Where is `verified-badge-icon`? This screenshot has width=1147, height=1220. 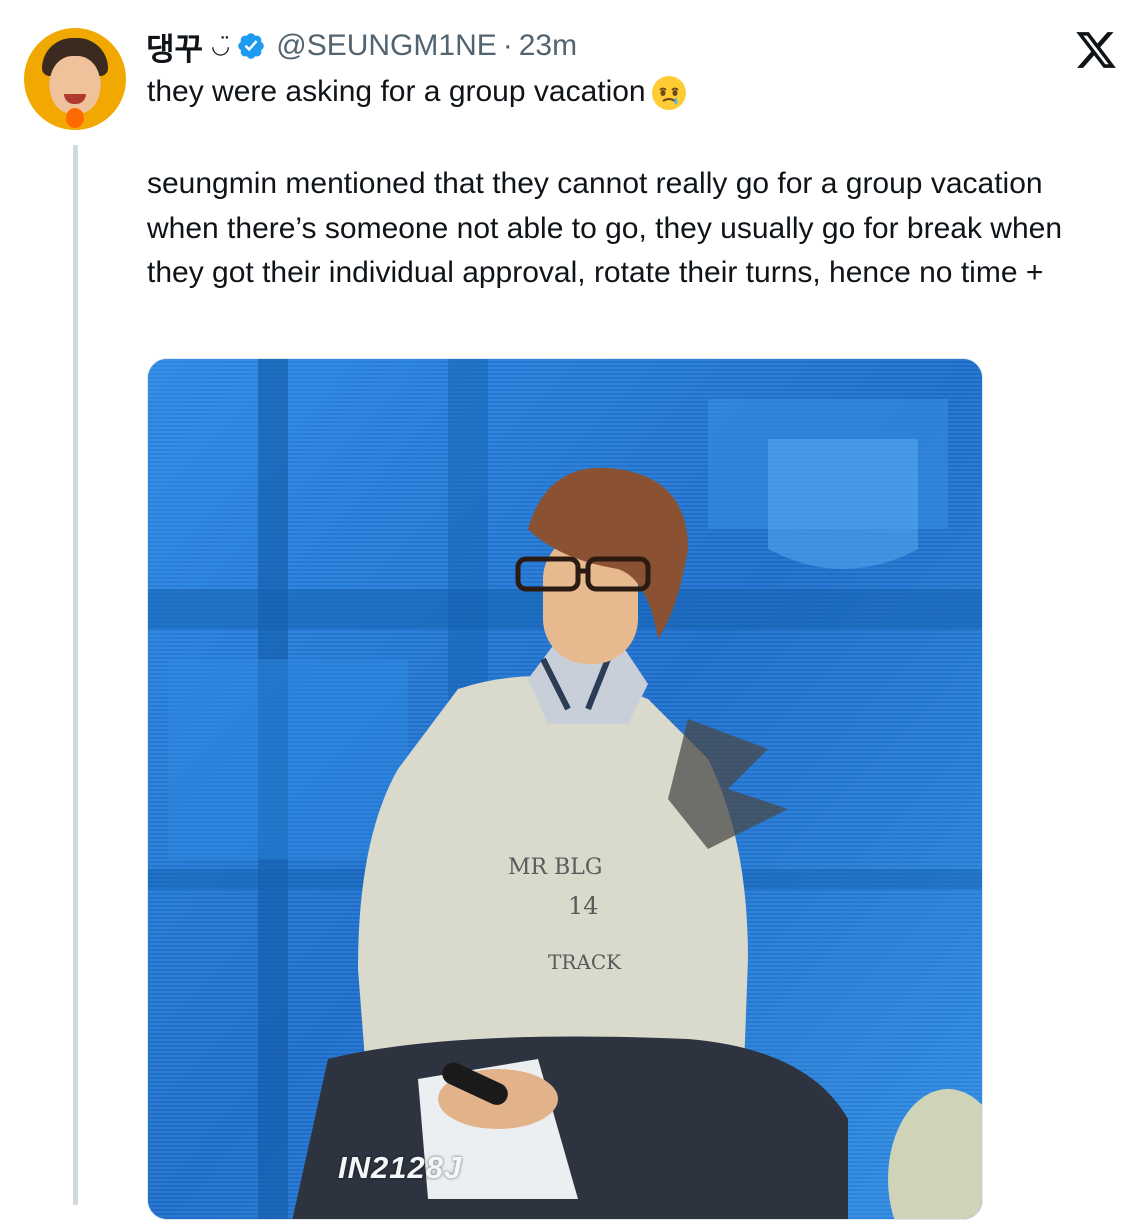 verified-badge-icon is located at coordinates (251, 46).